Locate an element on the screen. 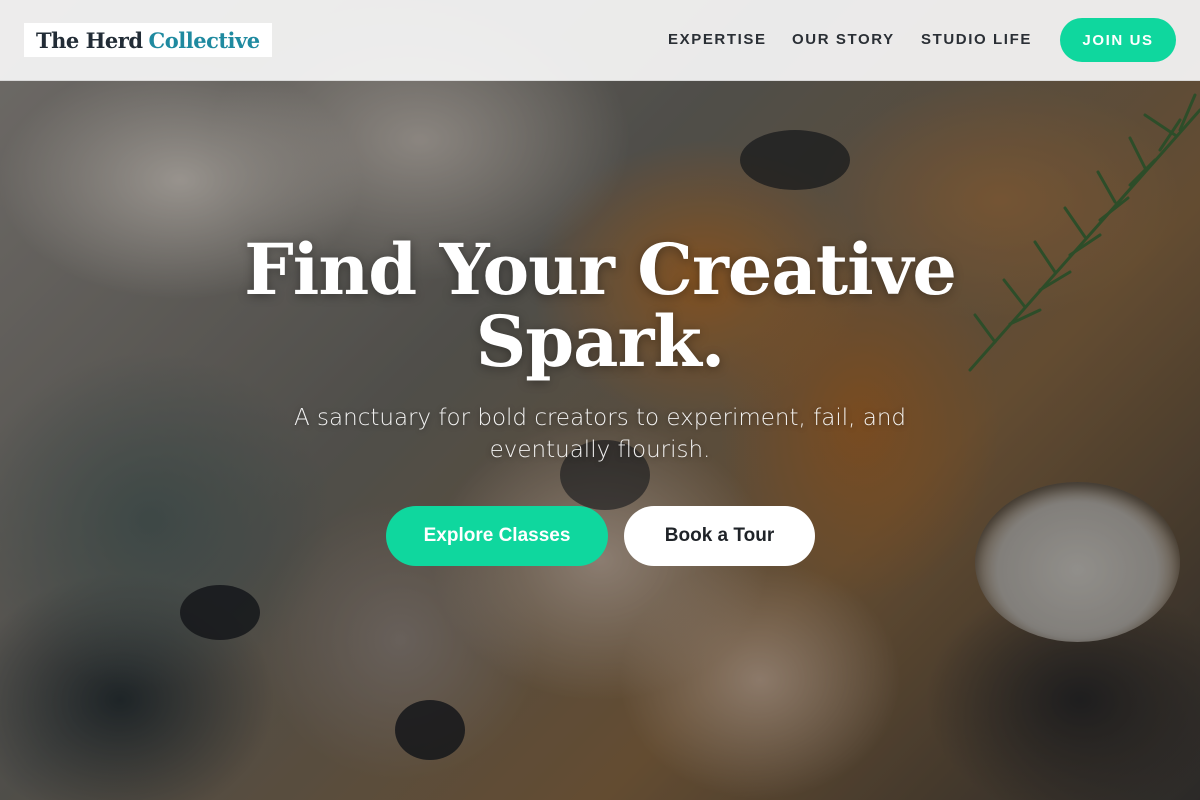 The width and height of the screenshot is (1200, 800). nav-link-expertise: EXPERTISE is located at coordinates (717, 39).